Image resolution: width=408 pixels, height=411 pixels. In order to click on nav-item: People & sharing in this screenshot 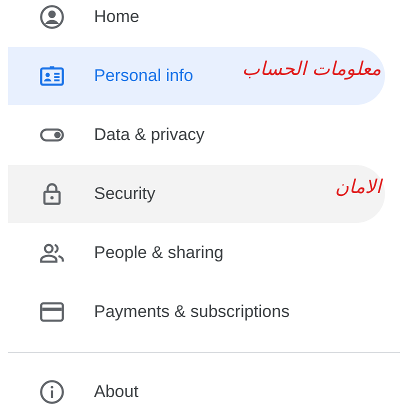, I will do `click(196, 253)`.